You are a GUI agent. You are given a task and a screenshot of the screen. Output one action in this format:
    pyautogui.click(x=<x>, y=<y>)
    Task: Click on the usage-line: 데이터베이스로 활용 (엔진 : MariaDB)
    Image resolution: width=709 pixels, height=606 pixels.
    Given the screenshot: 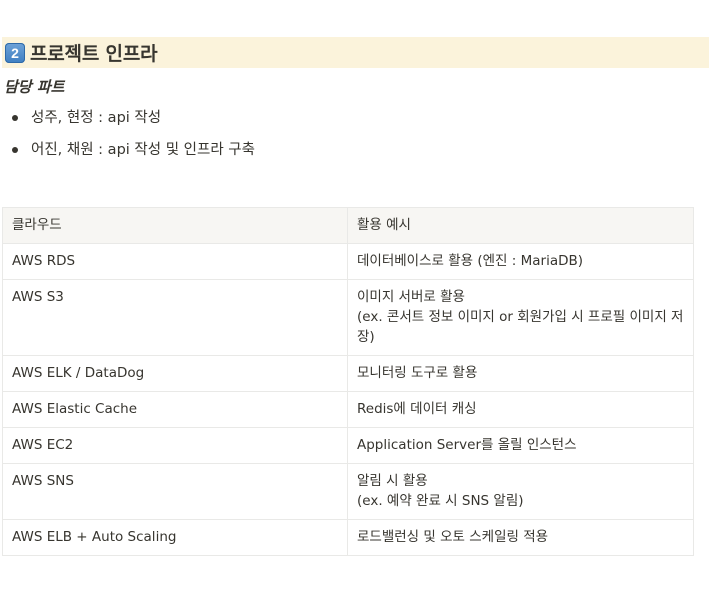 What is the action you would take?
    pyautogui.click(x=470, y=261)
    